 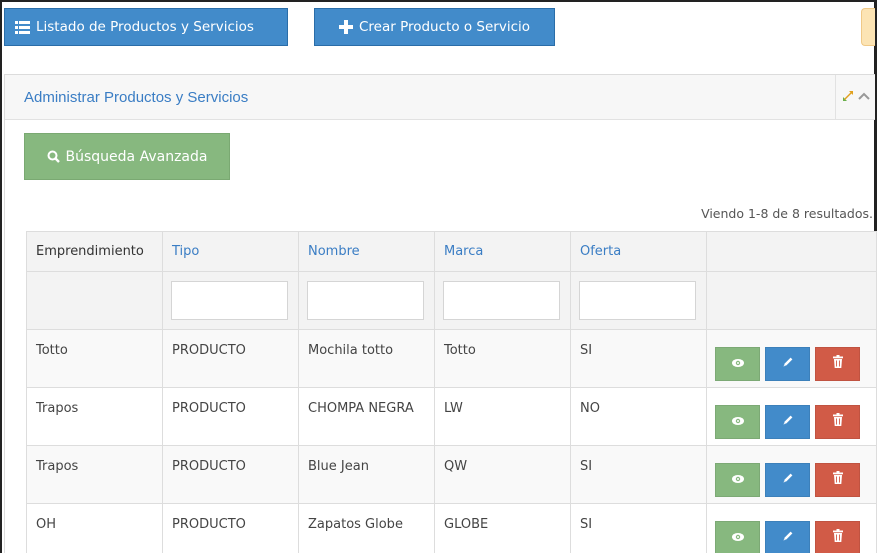 I want to click on table-row: Trapos PRODUCTO Blue Jean QW SI, so click(x=451, y=474).